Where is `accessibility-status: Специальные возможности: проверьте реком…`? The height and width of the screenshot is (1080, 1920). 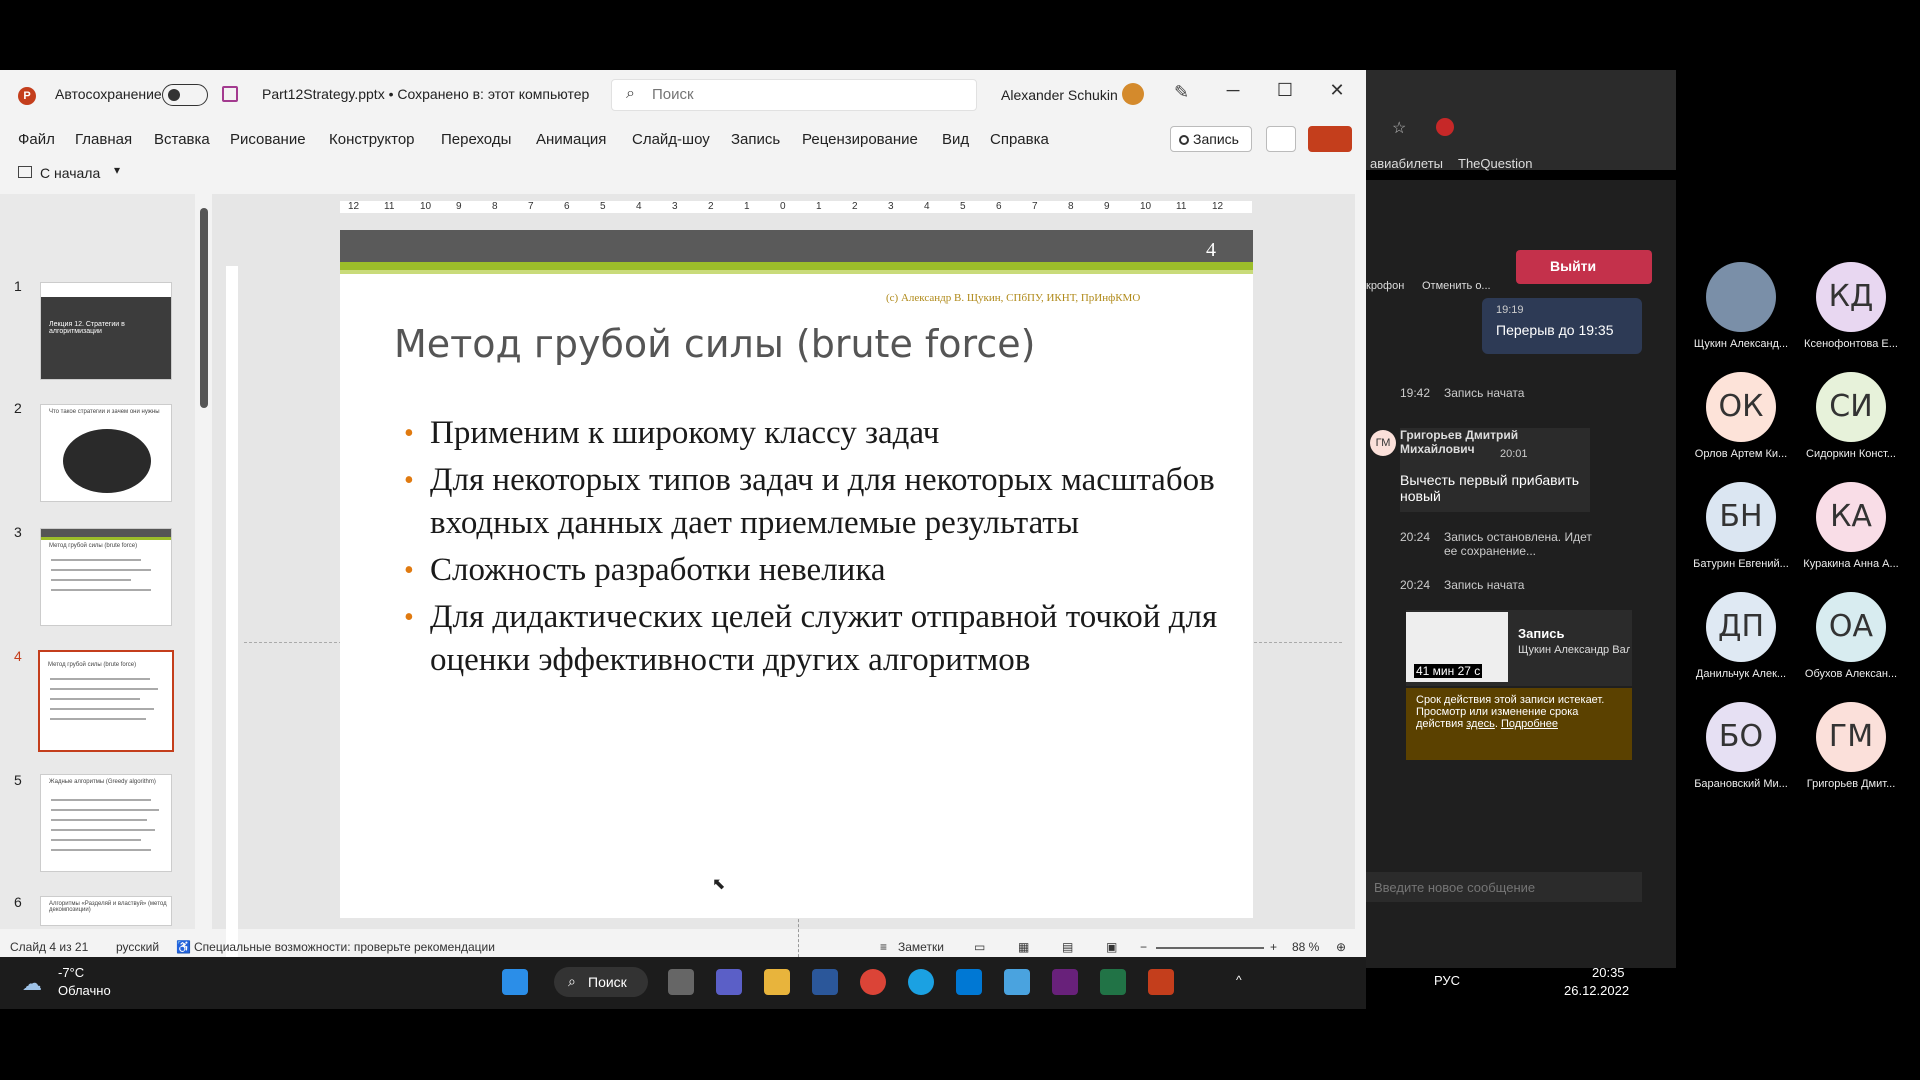 accessibility-status: Специальные возможности: проверьте реком… is located at coordinates (344, 947).